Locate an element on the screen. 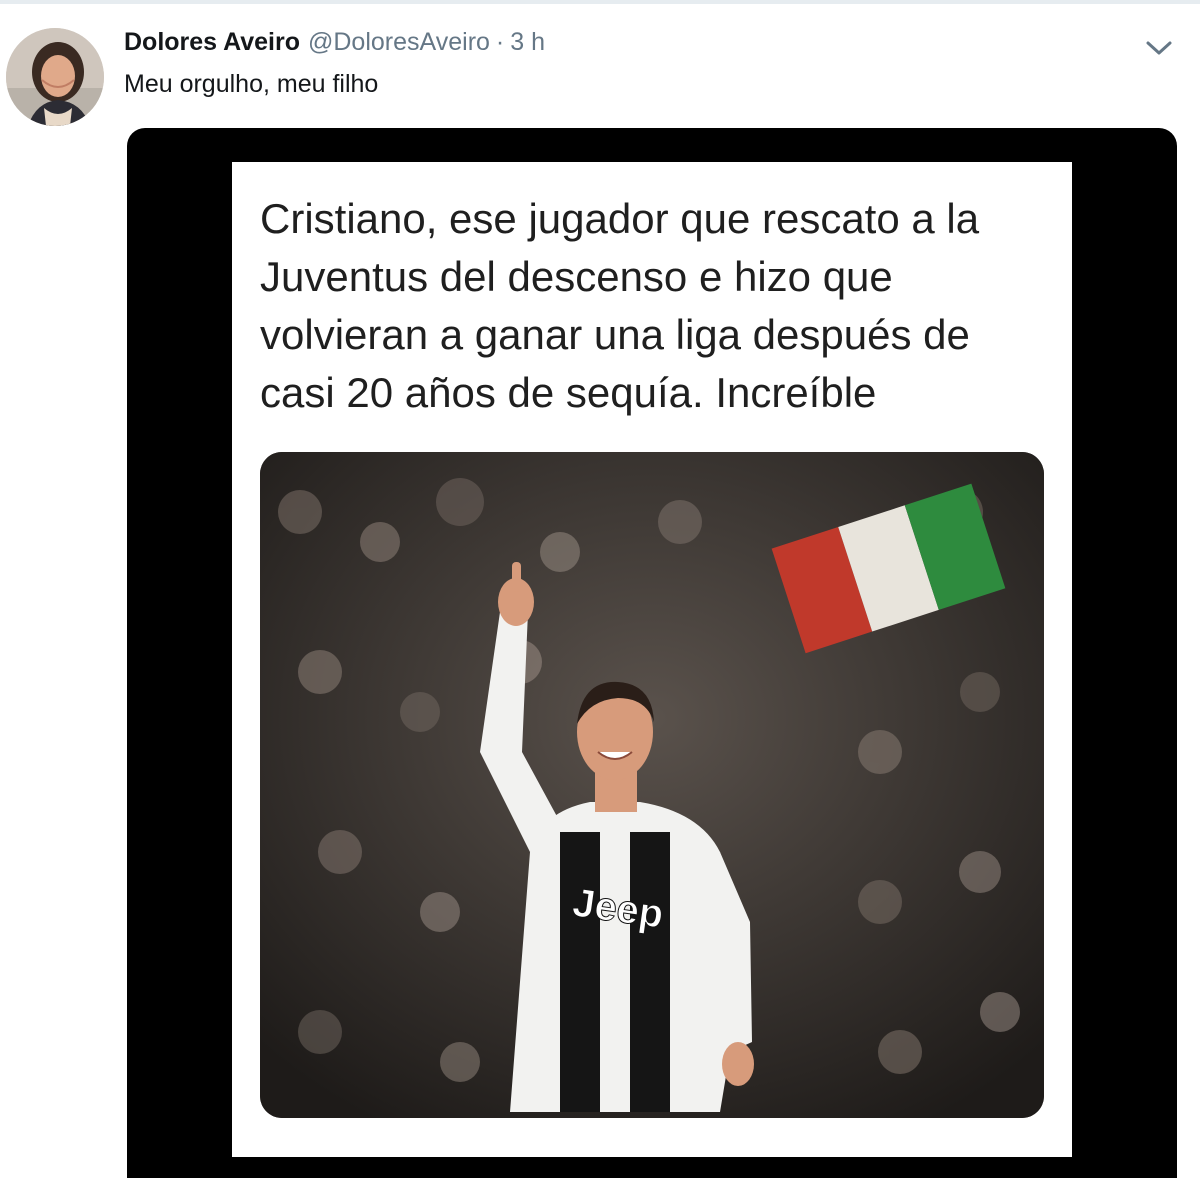 Image resolution: width=1200 pixels, height=1178 pixels. top-divider is located at coordinates (600, 2).